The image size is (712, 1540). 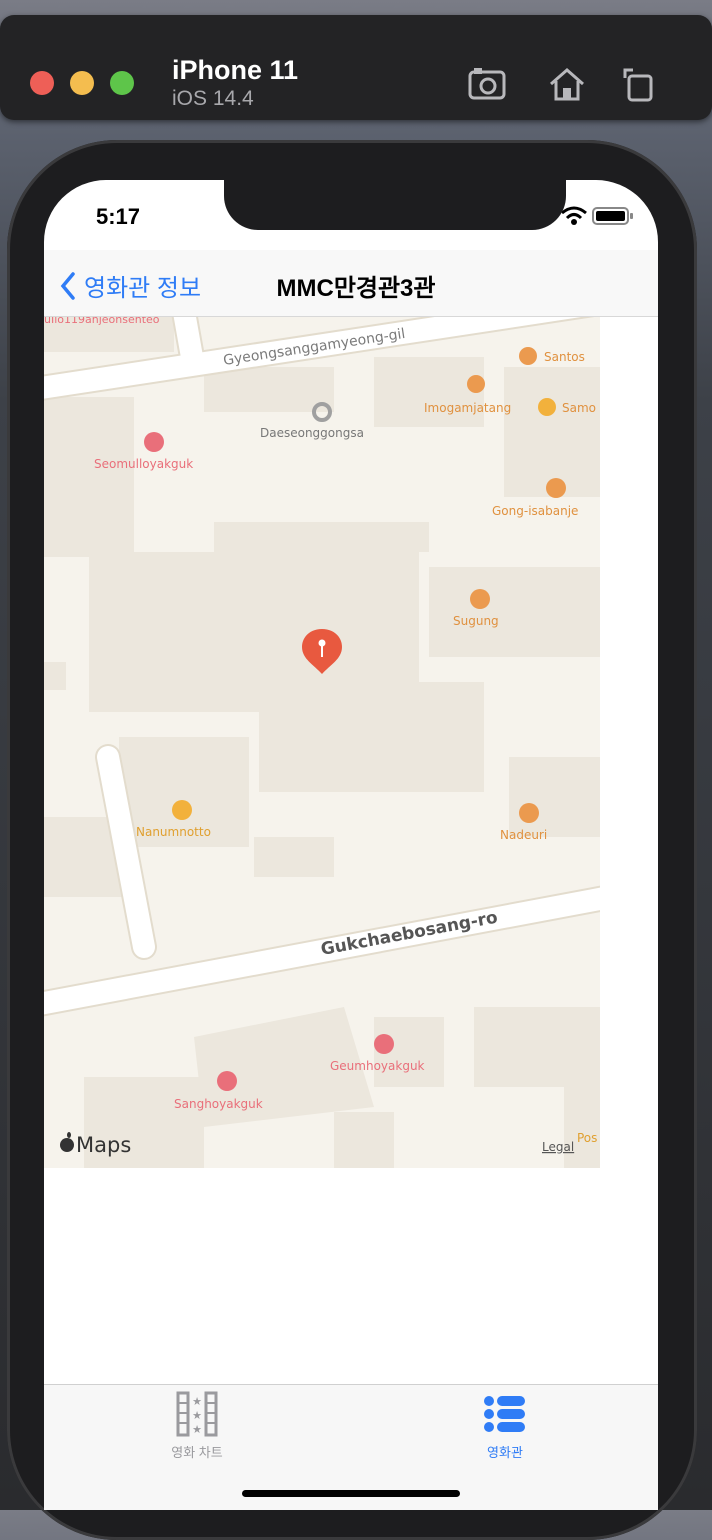 I want to click on shop-icon, so click(x=182, y=810).